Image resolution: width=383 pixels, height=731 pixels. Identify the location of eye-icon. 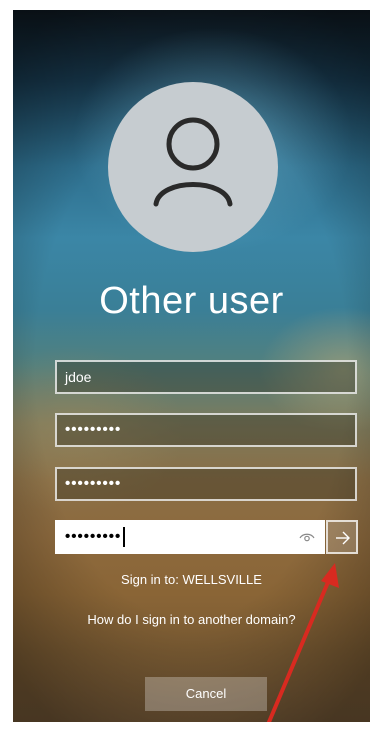
(307, 537).